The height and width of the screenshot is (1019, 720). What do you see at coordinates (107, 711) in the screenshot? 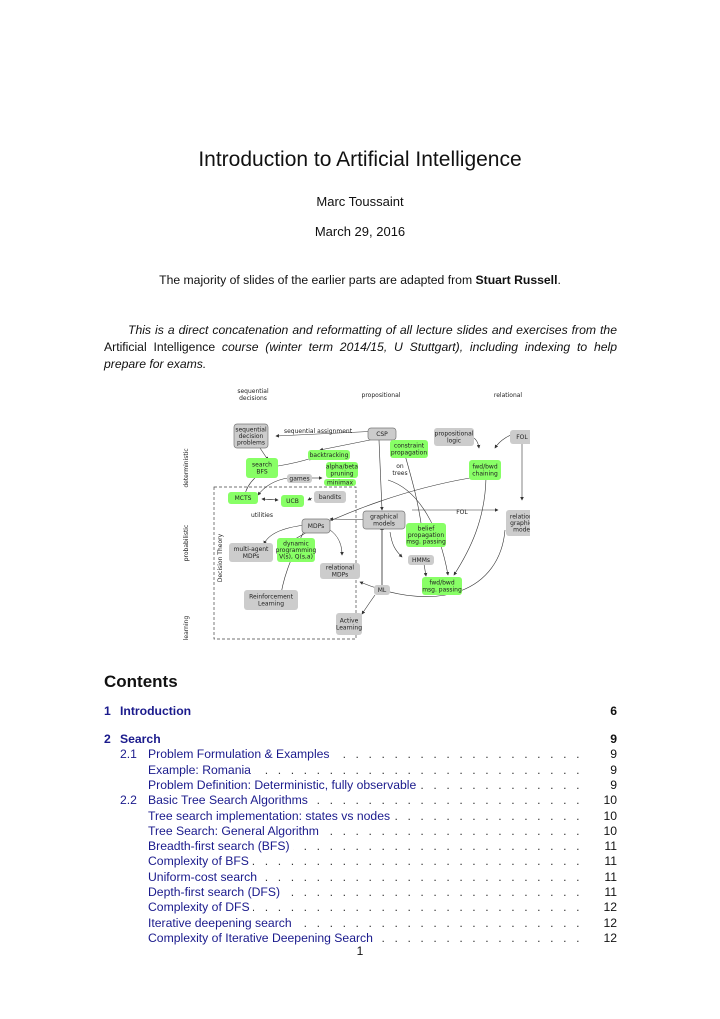
I see `toc-entry-number: 1` at bounding box center [107, 711].